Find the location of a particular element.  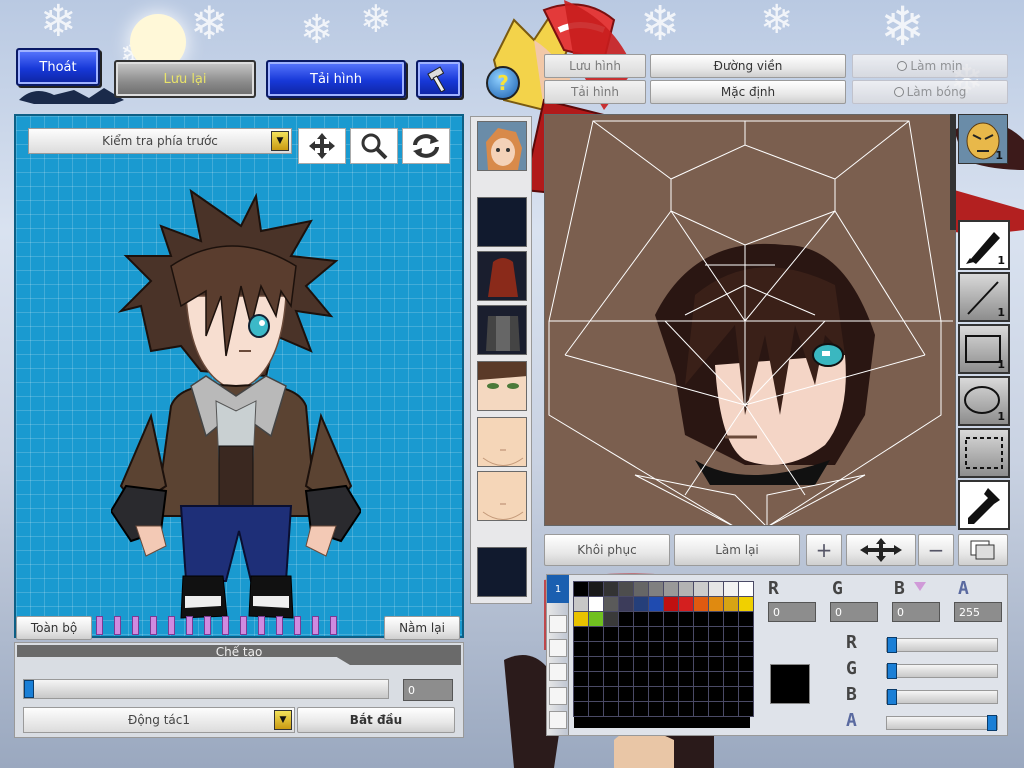

thumb-face-portrait is located at coordinates (502, 146).